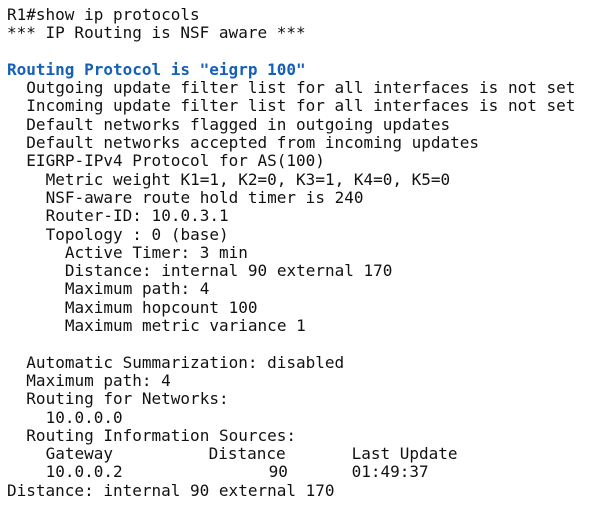 The width and height of the screenshot is (616, 507). I want to click on router-id-line: Router-ID: 10.0.3.1, so click(137, 216).